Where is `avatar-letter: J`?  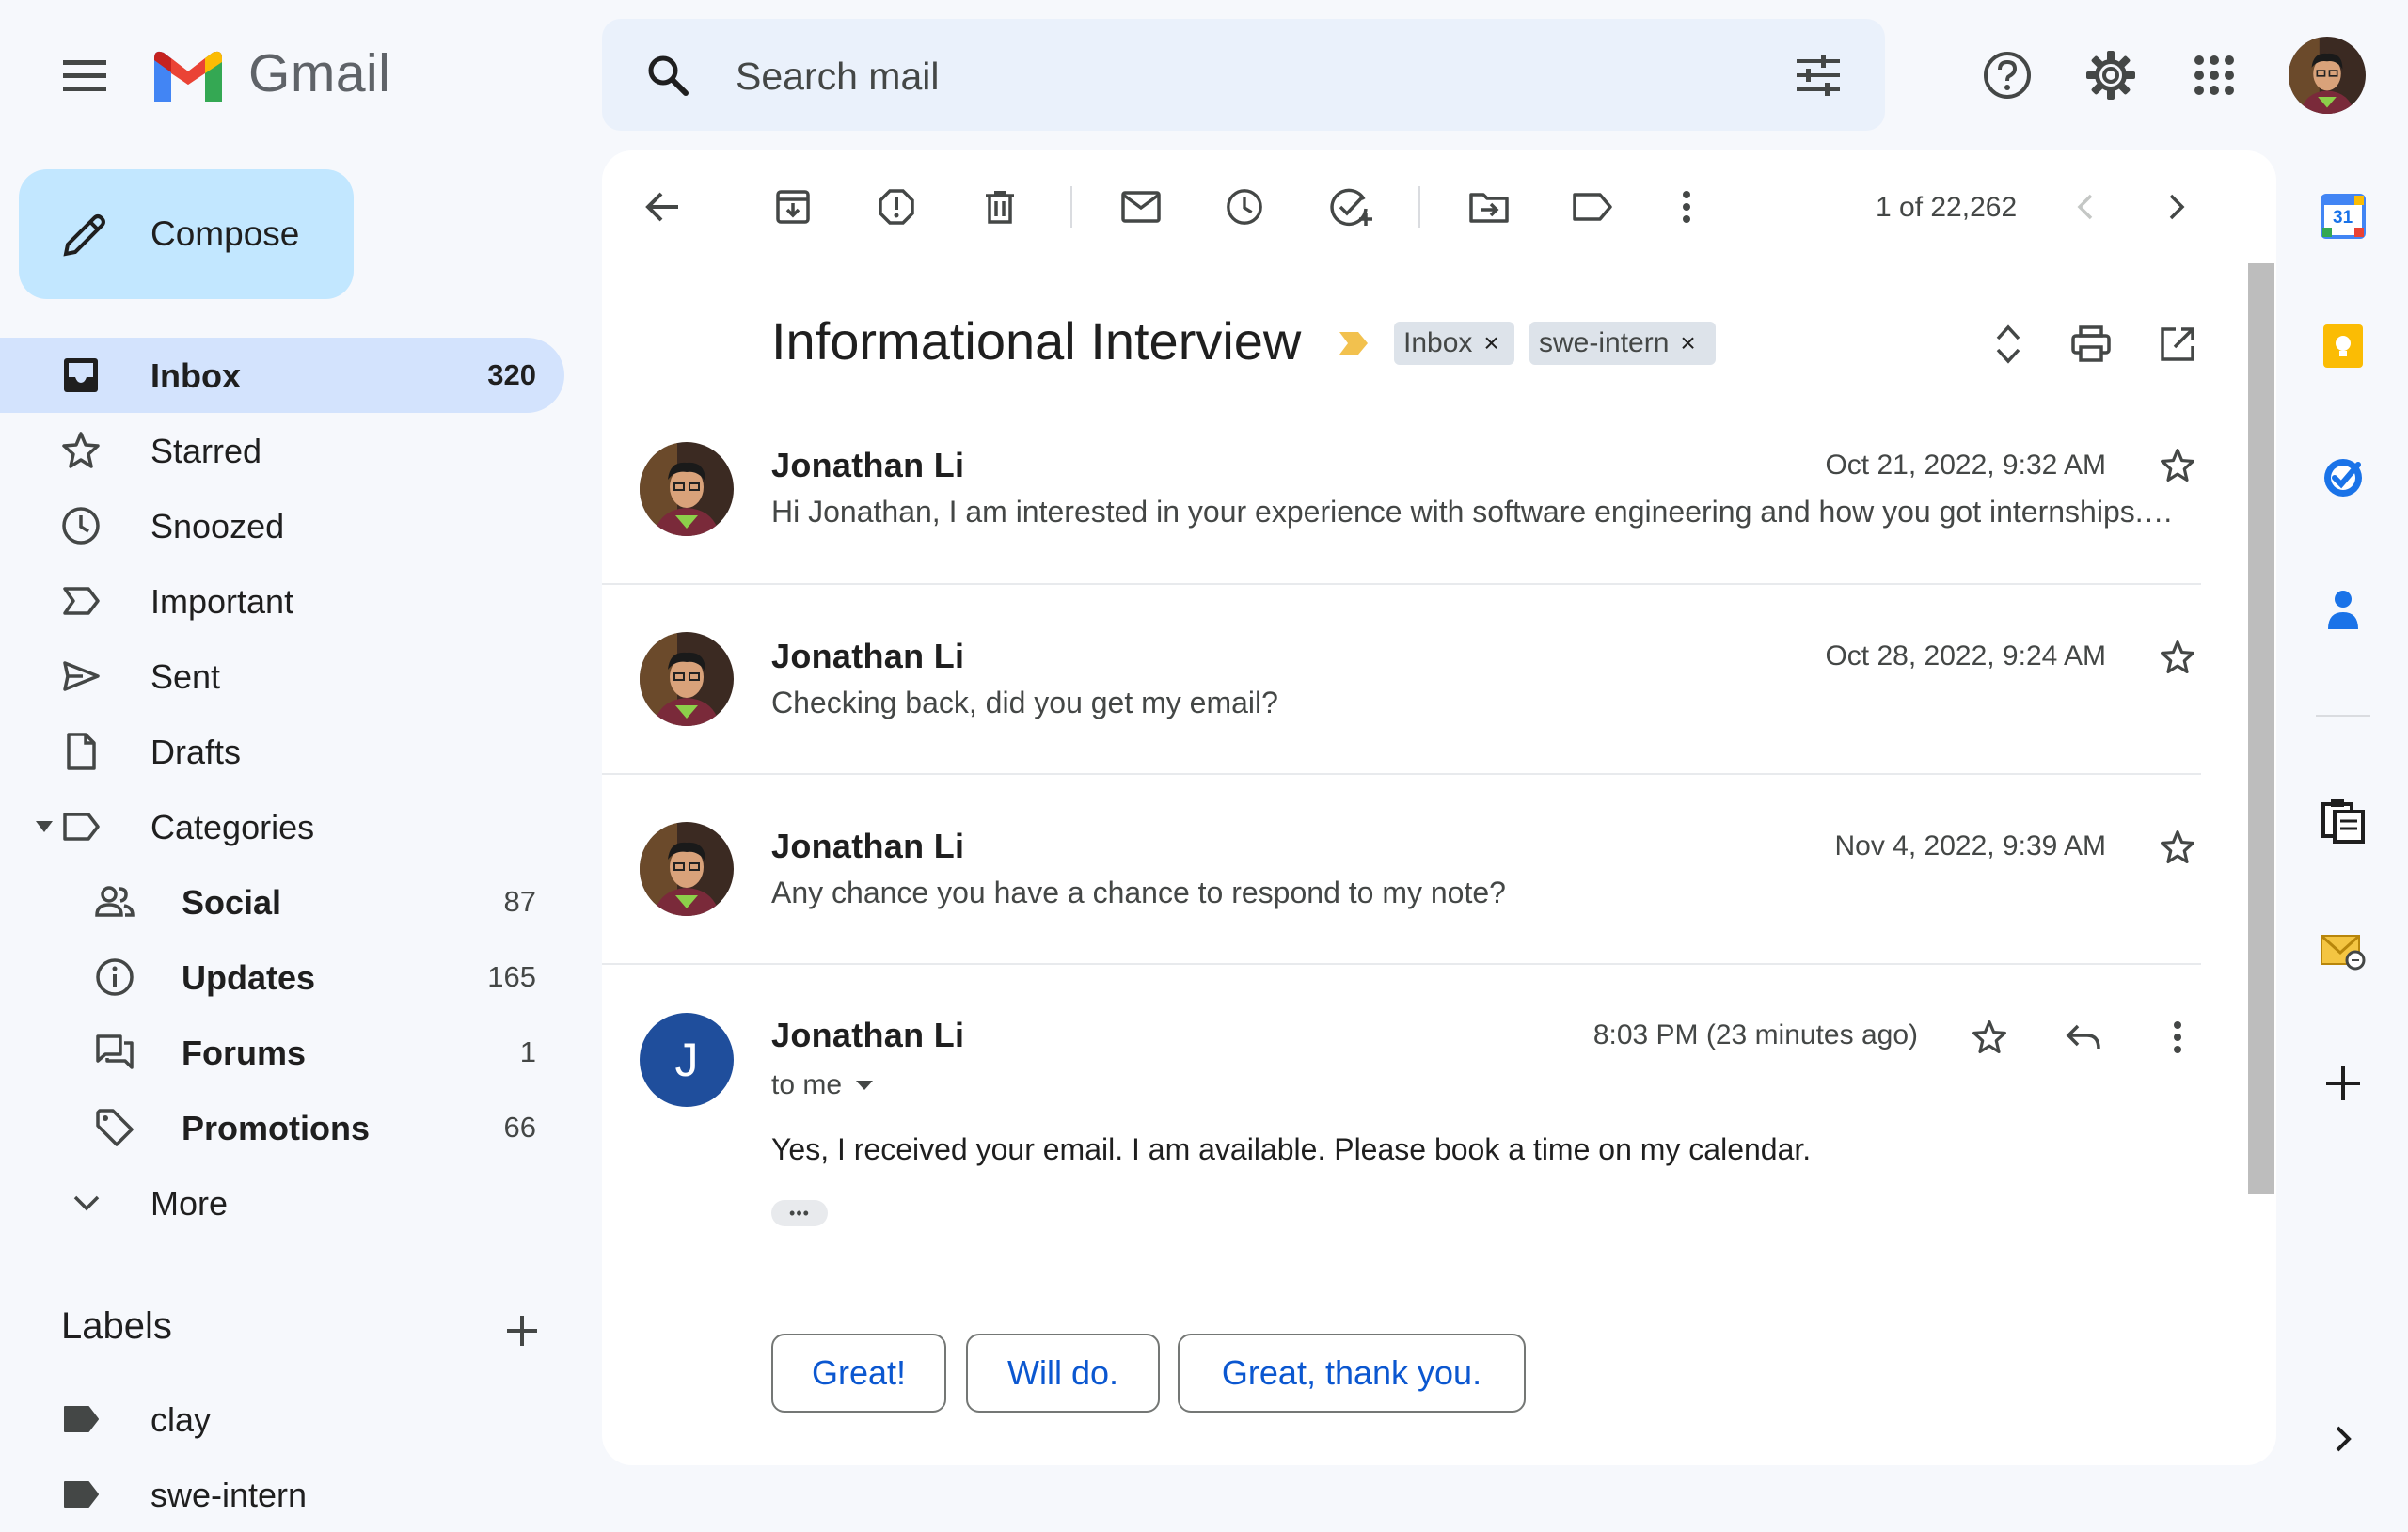
avatar-letter: J is located at coordinates (687, 1060).